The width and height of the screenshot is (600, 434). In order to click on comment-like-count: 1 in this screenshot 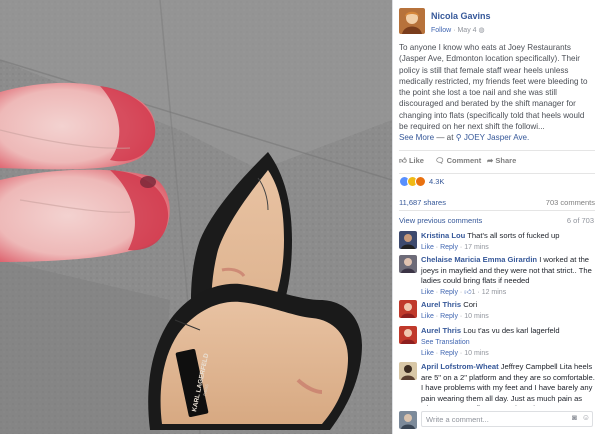, I will do `click(474, 292)`.